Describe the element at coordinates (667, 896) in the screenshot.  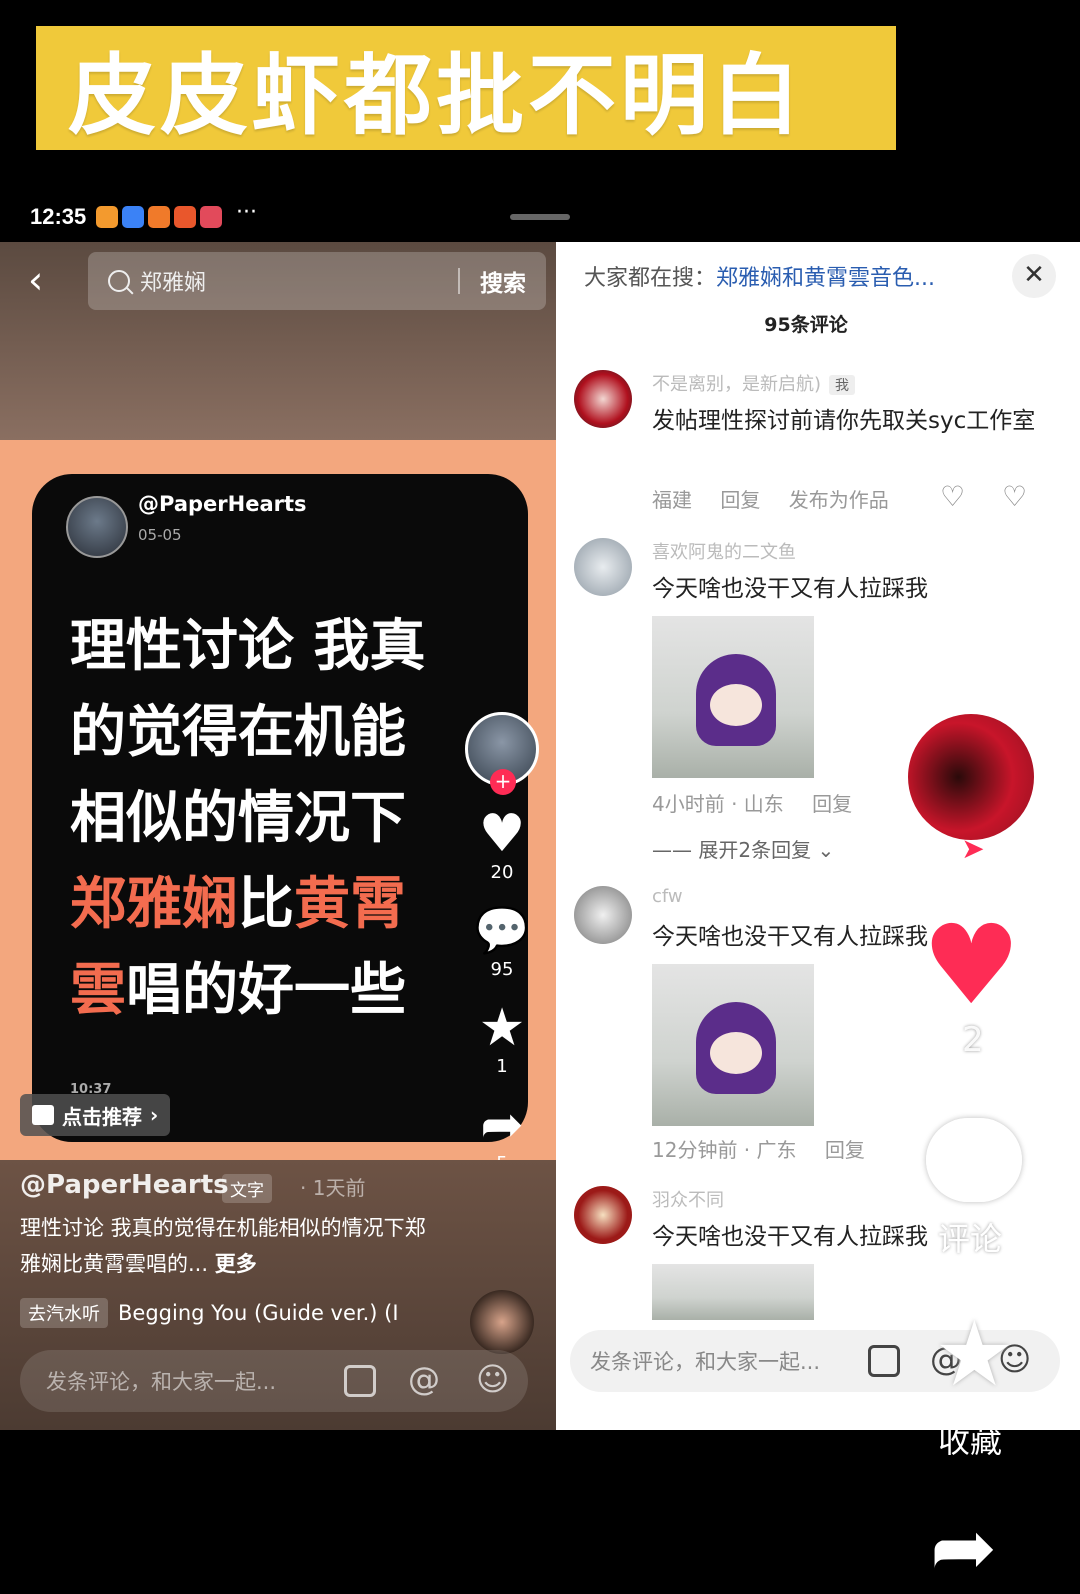
I see `comment-author: cfw` at that location.